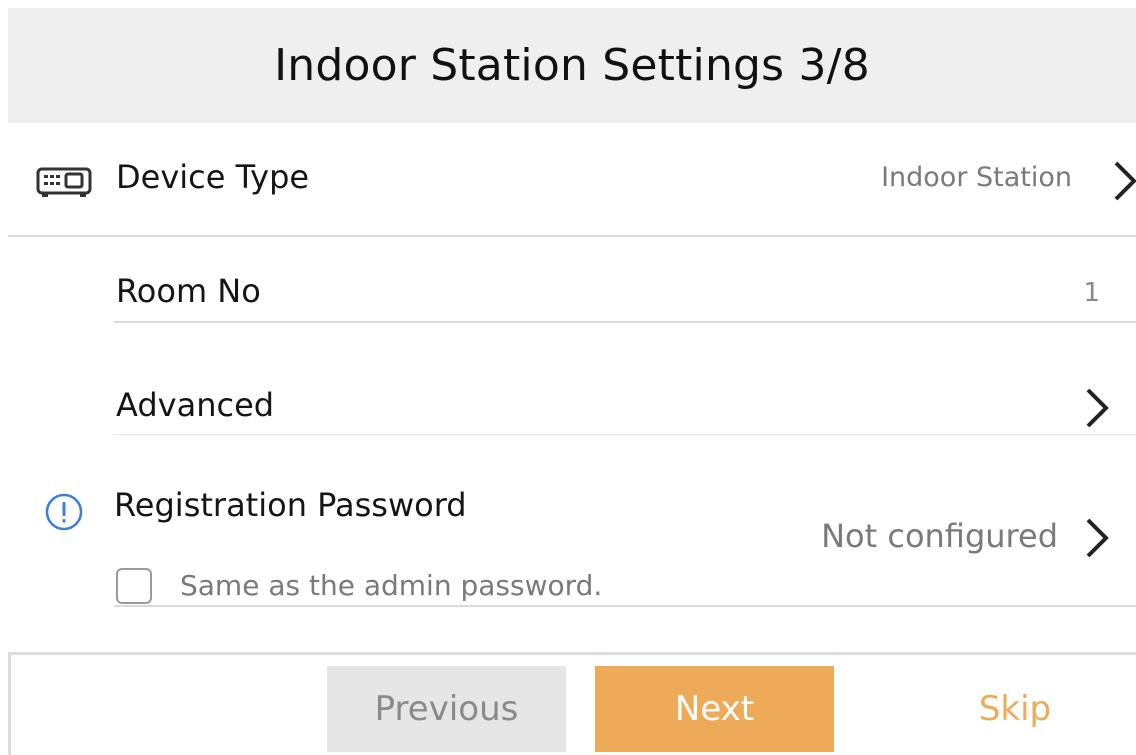  What do you see at coordinates (195, 405) in the screenshot?
I see `advanced-label: Advanced` at bounding box center [195, 405].